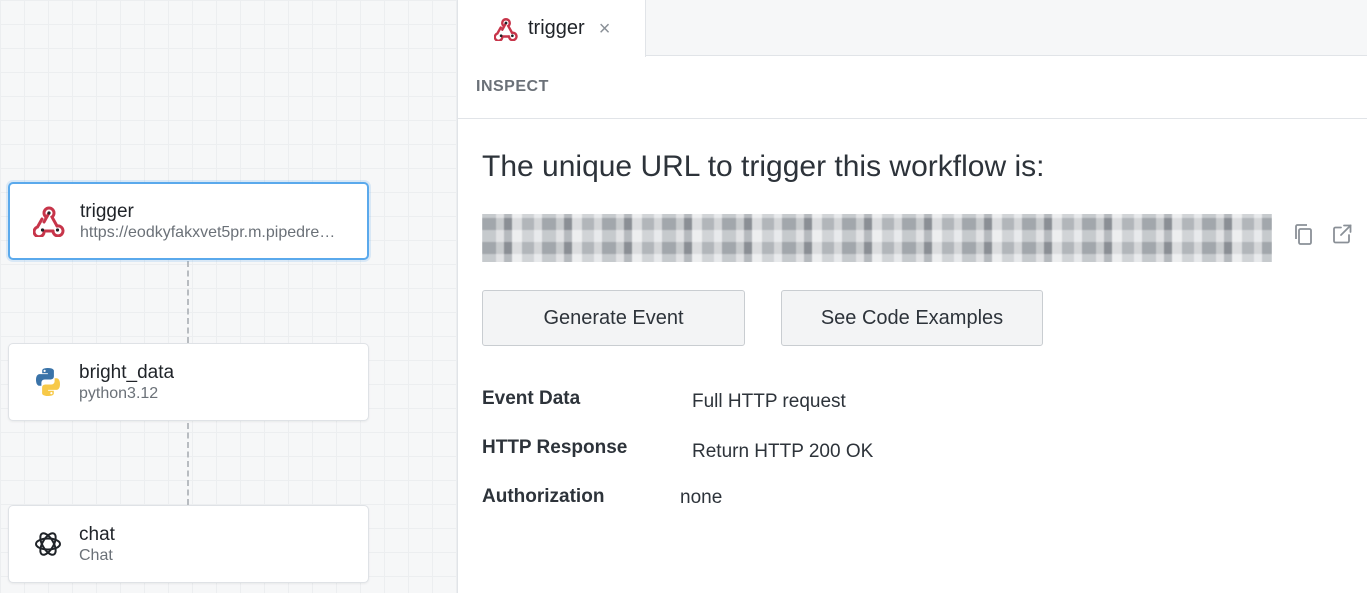  What do you see at coordinates (783, 451) in the screenshot?
I see `http-response-value: Return HTTP 200 OK` at bounding box center [783, 451].